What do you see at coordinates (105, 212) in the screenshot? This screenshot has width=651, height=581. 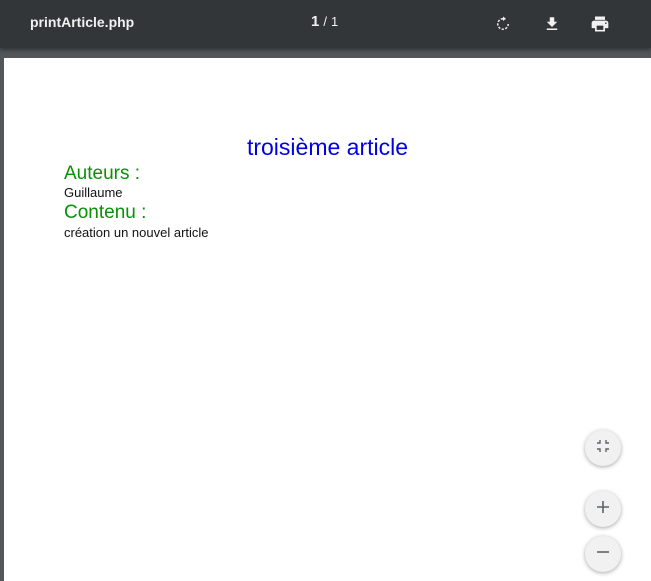 I see `content-heading: Contenu :` at bounding box center [105, 212].